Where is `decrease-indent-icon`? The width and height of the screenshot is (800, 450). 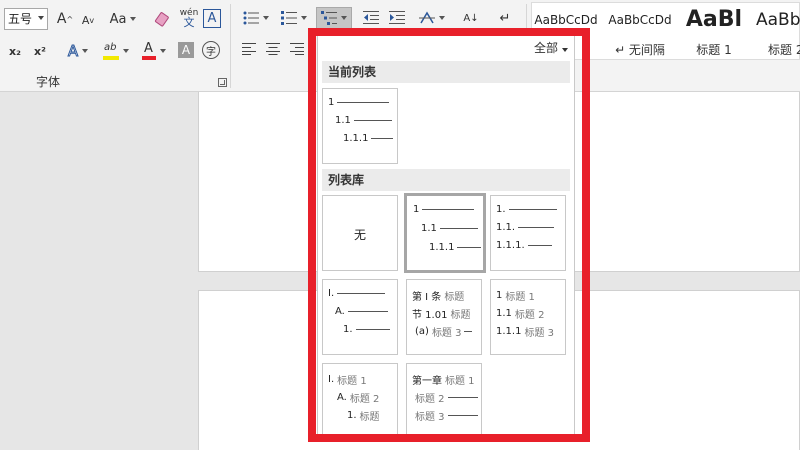 decrease-indent-icon is located at coordinates (371, 17).